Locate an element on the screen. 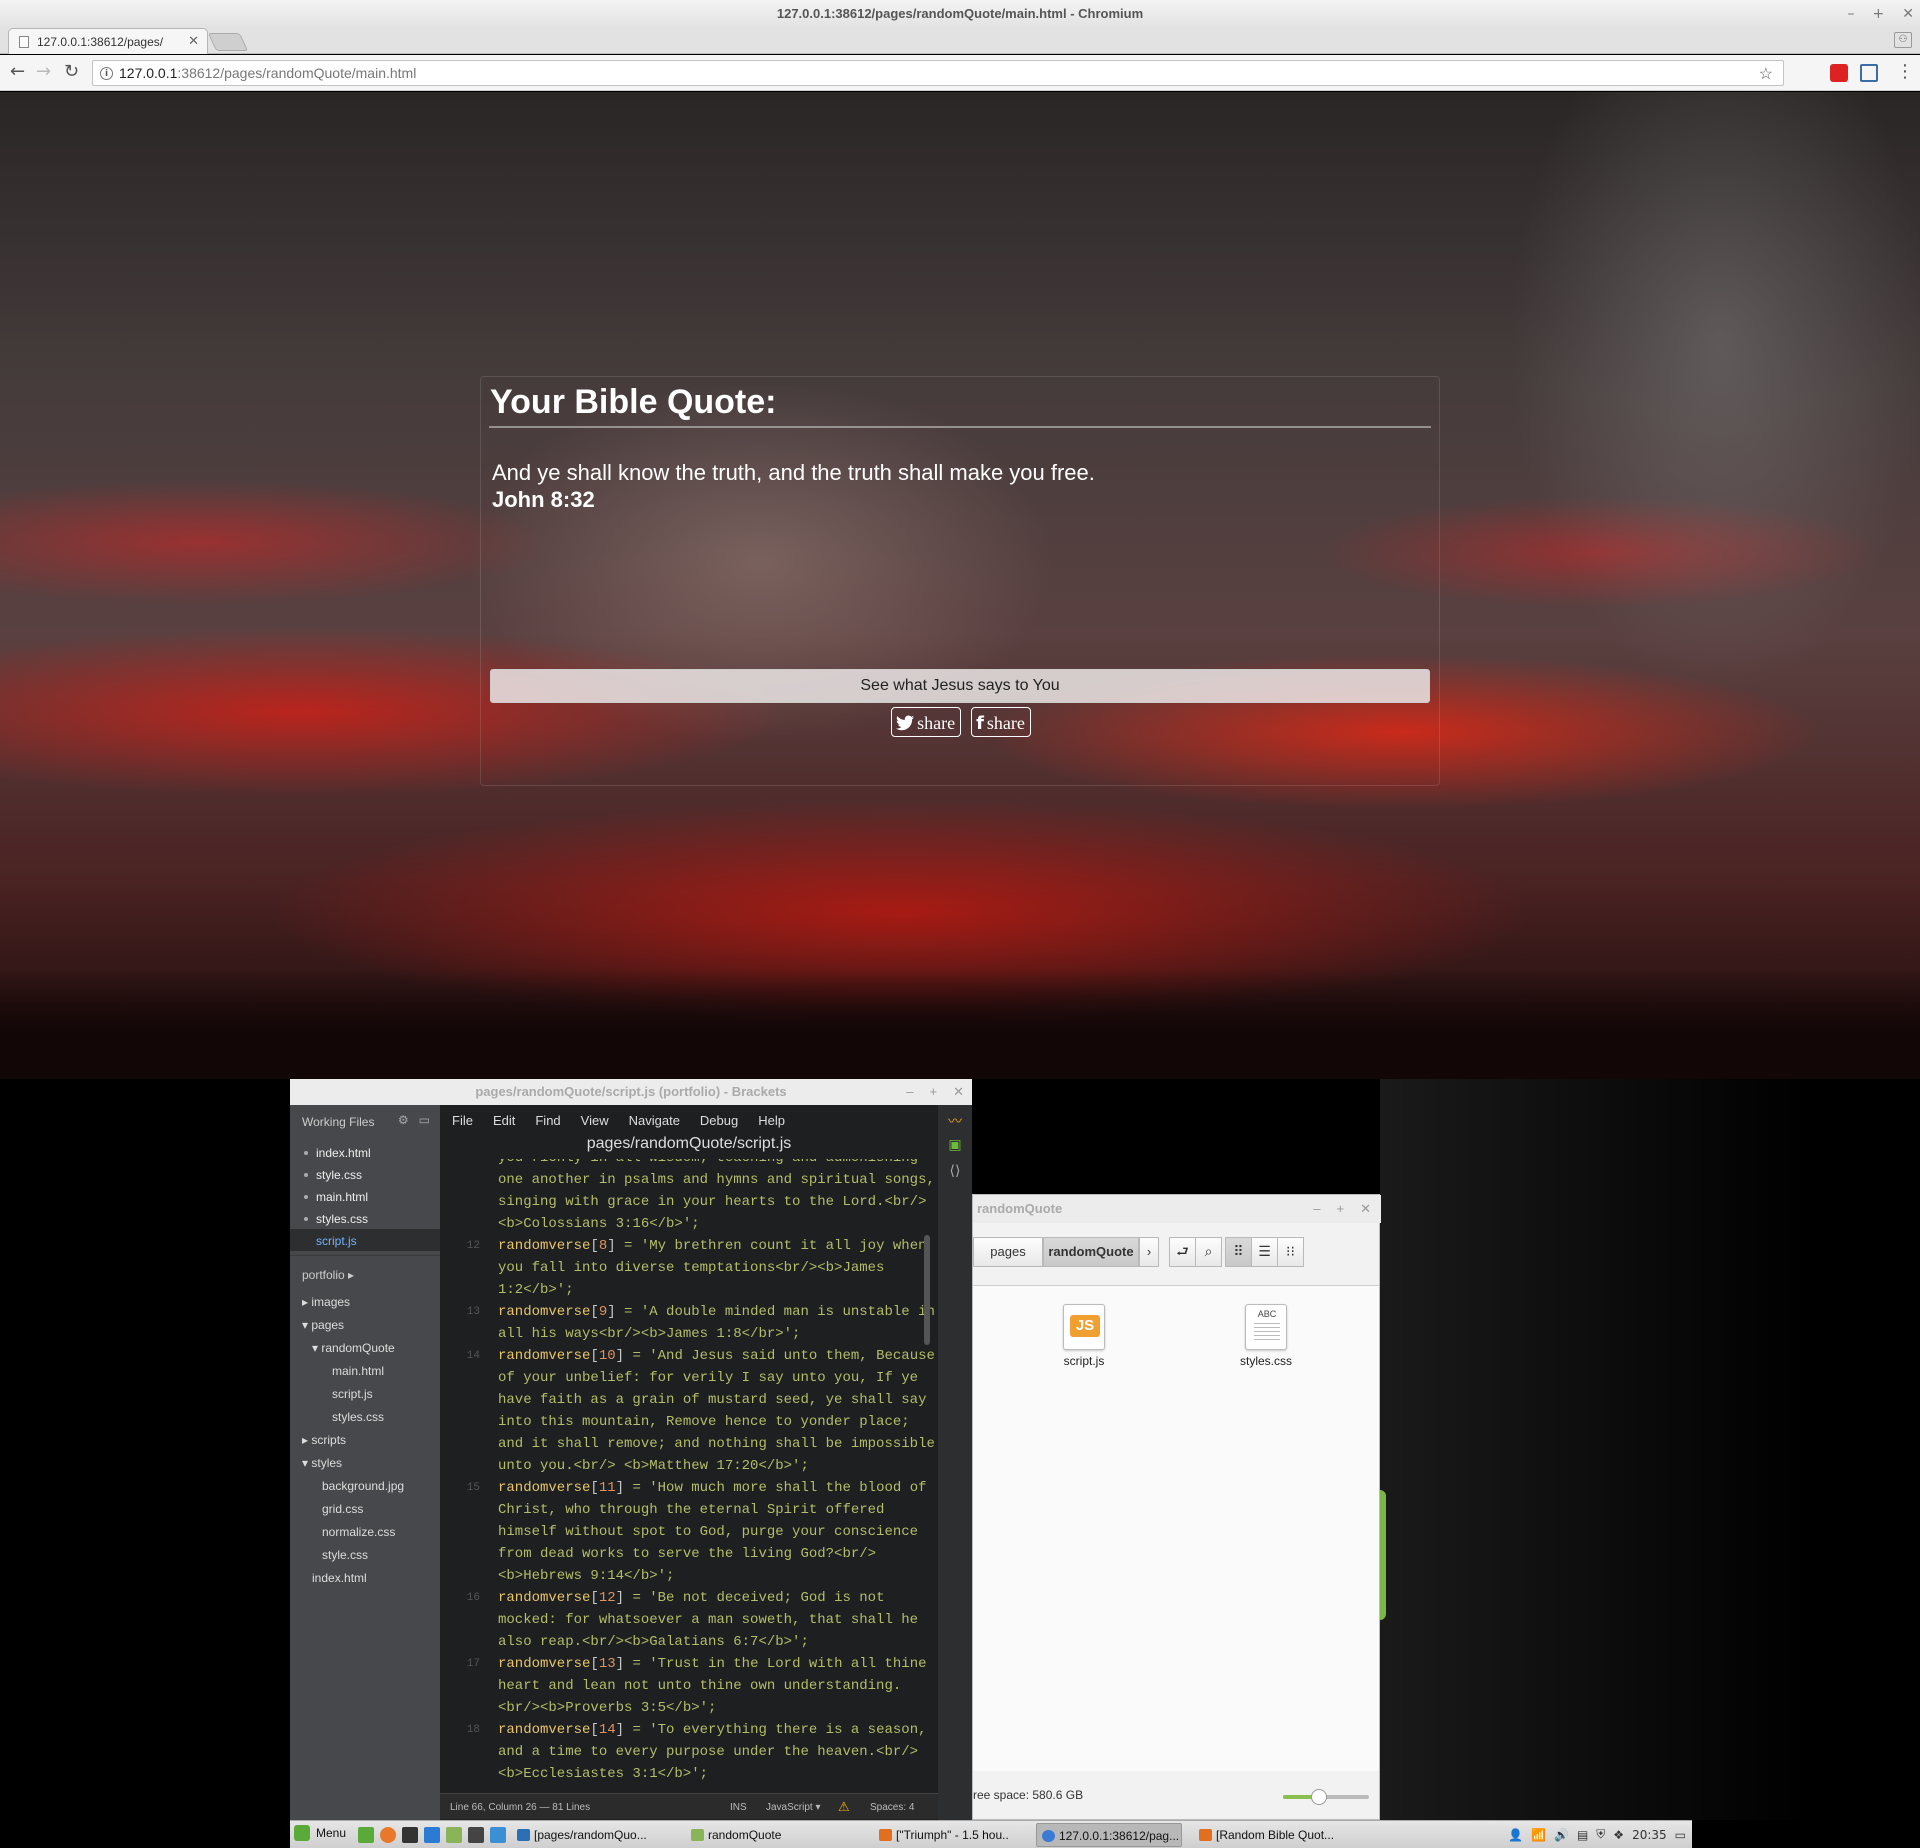 The image size is (1920, 1848). insert-mode: INS is located at coordinates (738, 1807).